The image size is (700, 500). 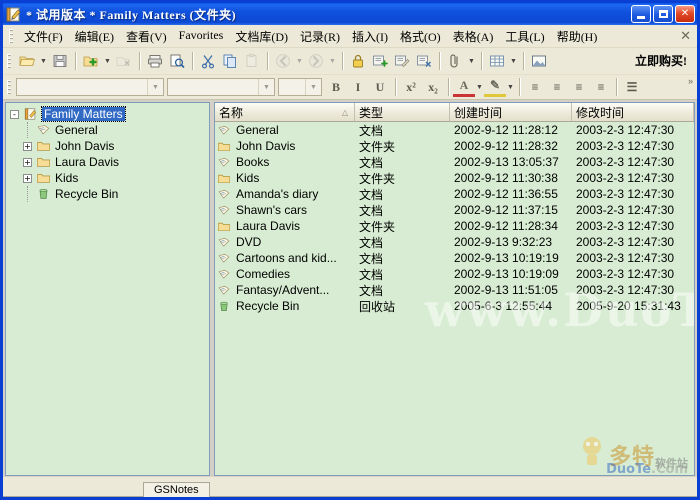 I want to click on toolbar-separator, so click(x=439, y=61).